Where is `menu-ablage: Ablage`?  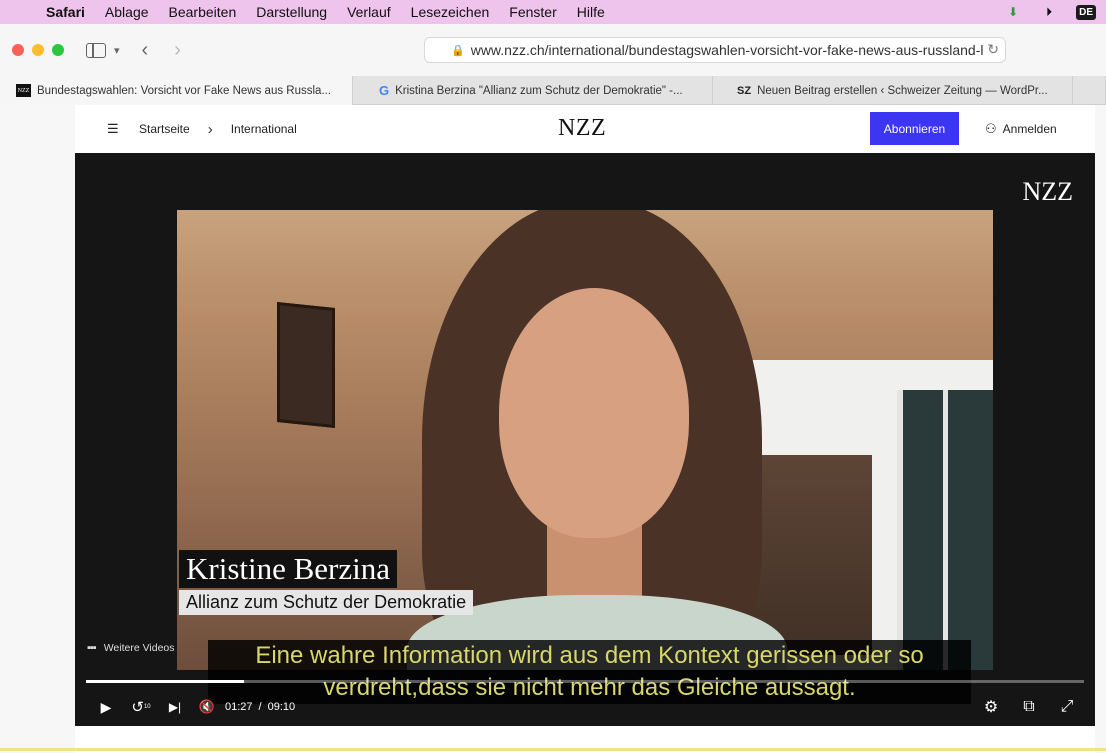
menu-ablage: Ablage is located at coordinates (127, 12).